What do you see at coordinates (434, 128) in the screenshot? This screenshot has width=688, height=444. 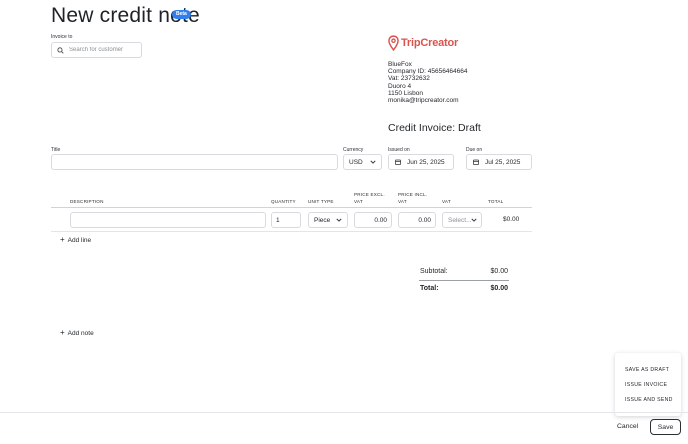 I see `invoice-status: Credit Invoice: Draft` at bounding box center [434, 128].